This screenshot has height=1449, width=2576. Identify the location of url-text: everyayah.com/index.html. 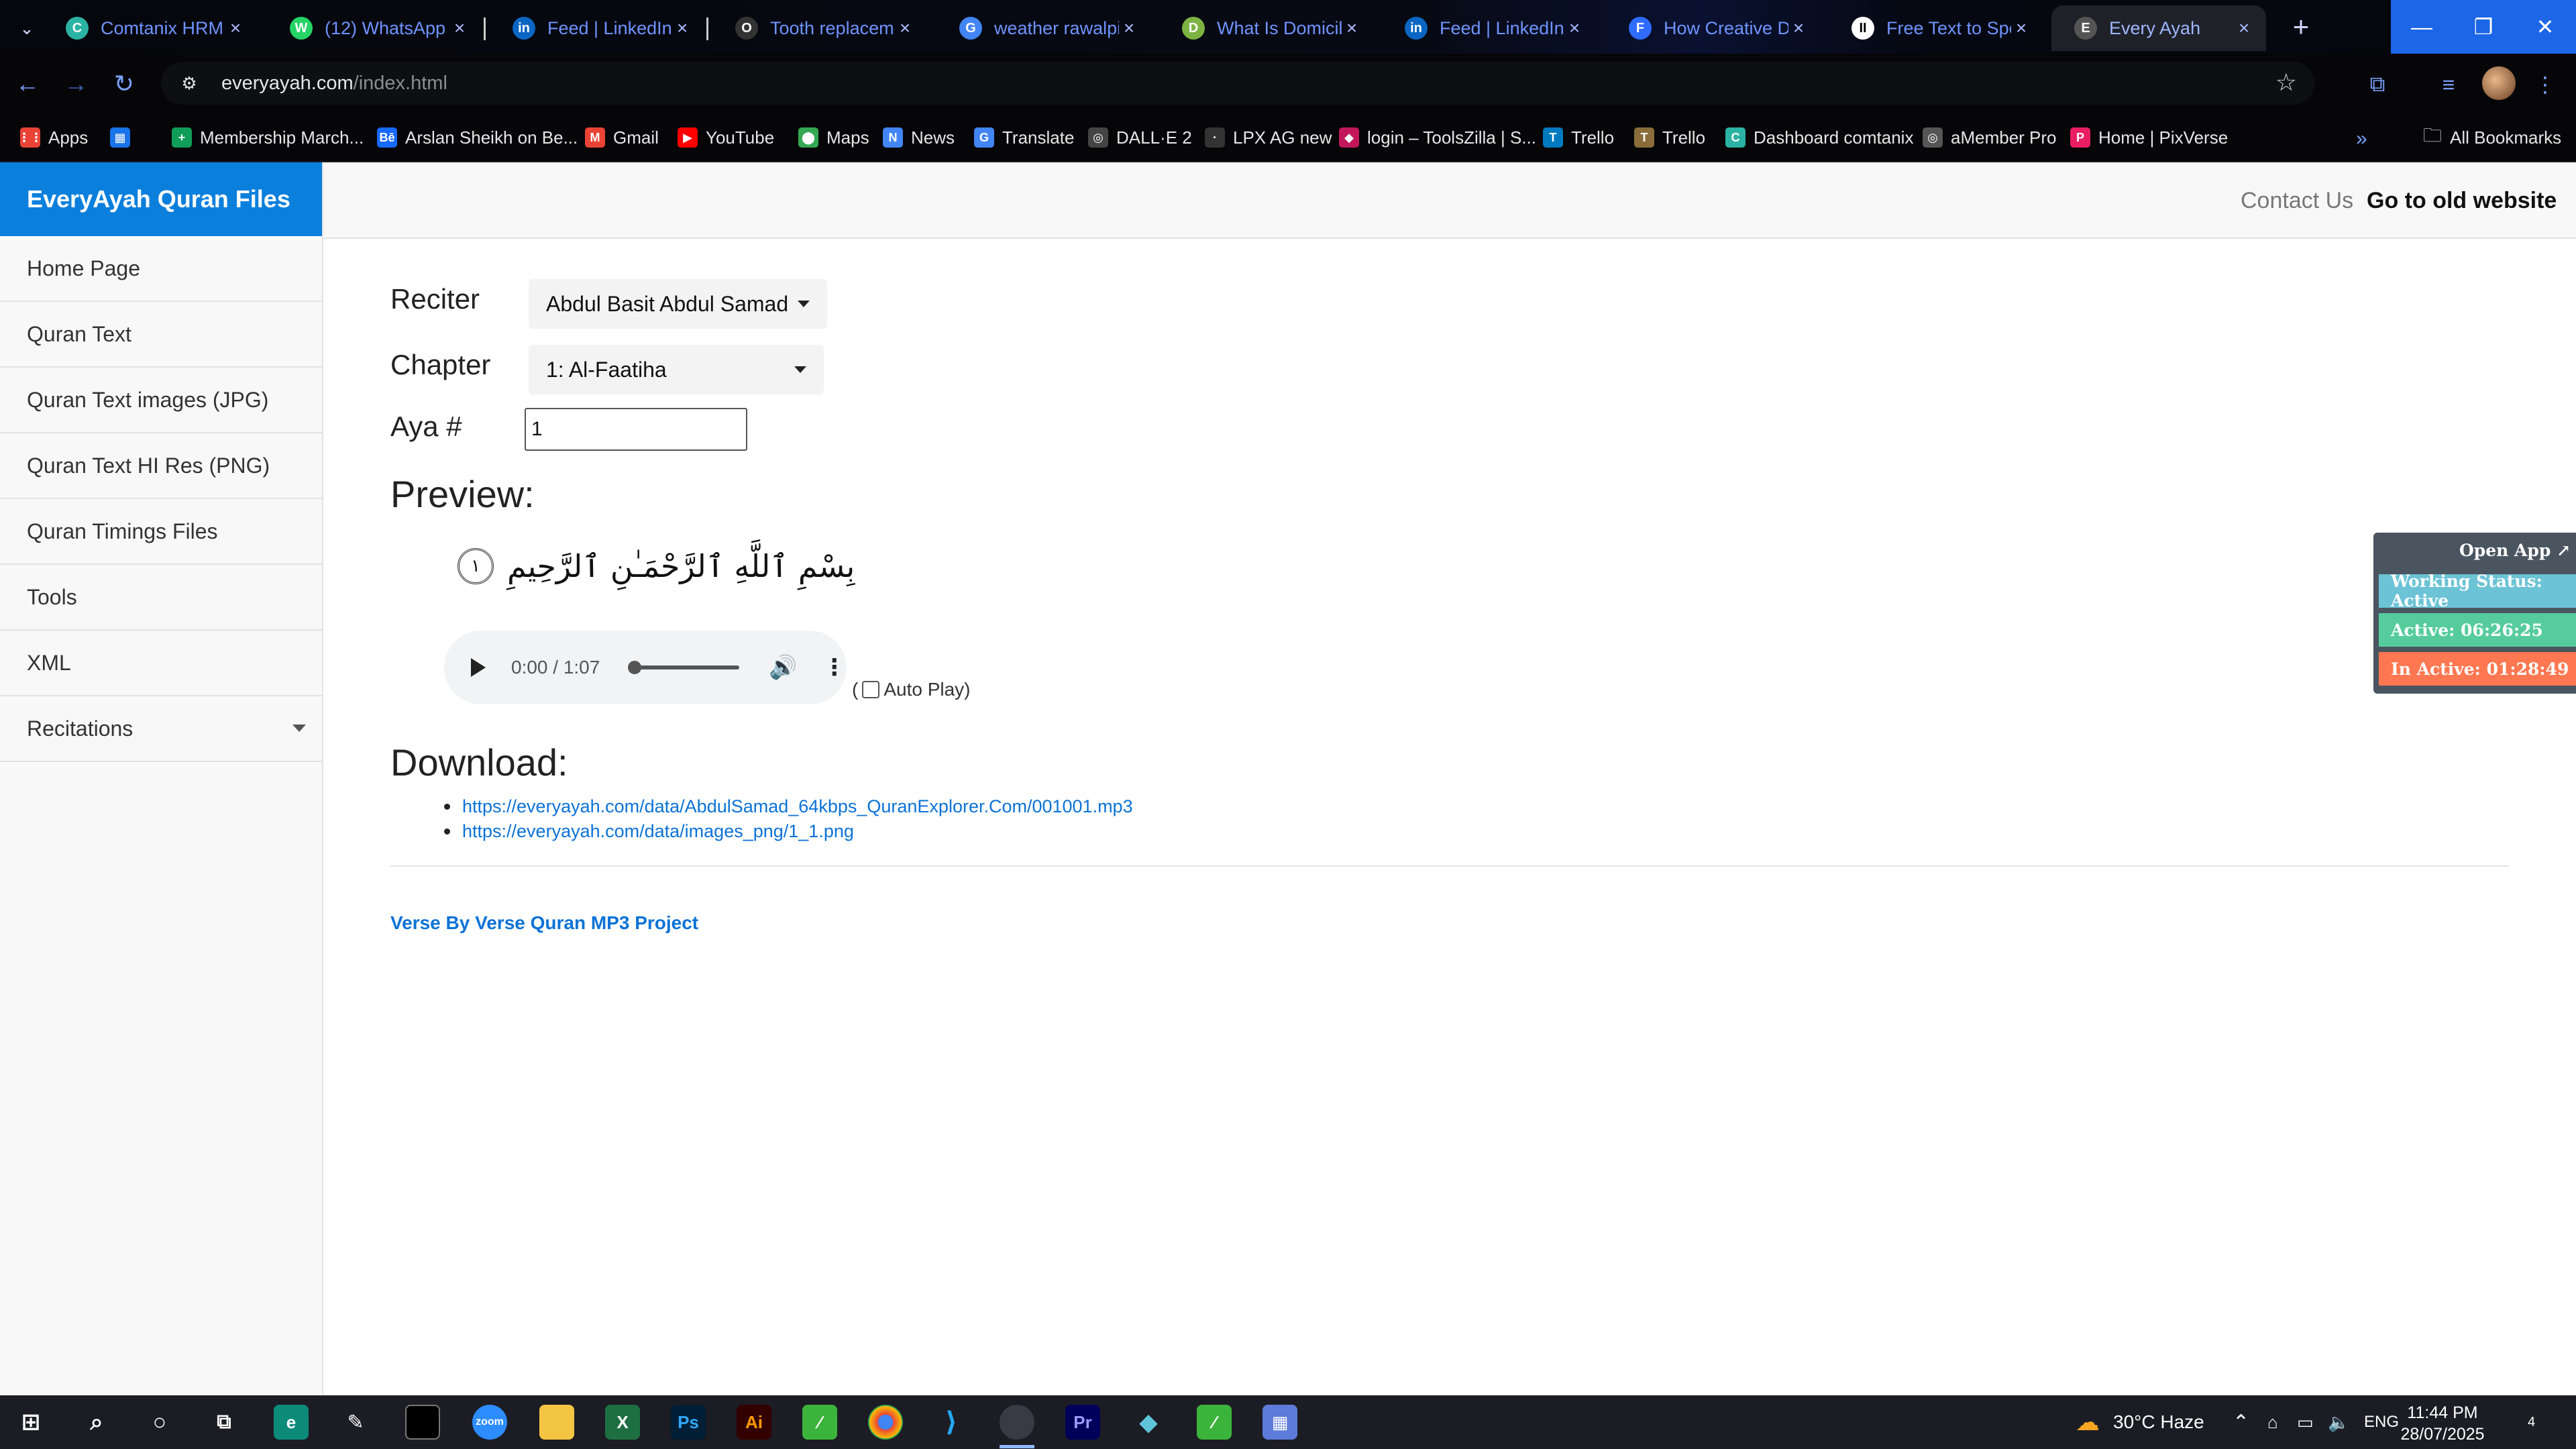
(334, 83).